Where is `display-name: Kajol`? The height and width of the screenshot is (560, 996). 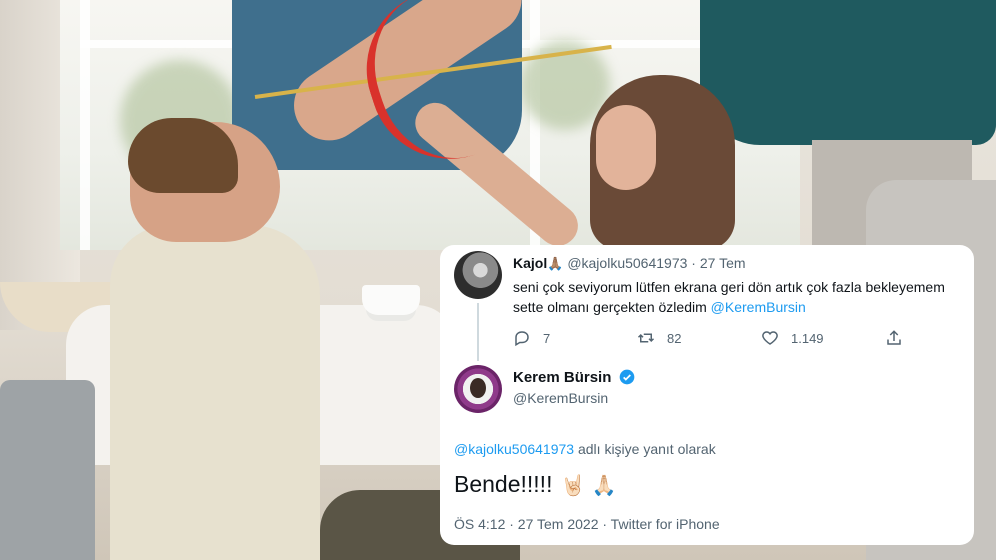
display-name: Kajol is located at coordinates (530, 263).